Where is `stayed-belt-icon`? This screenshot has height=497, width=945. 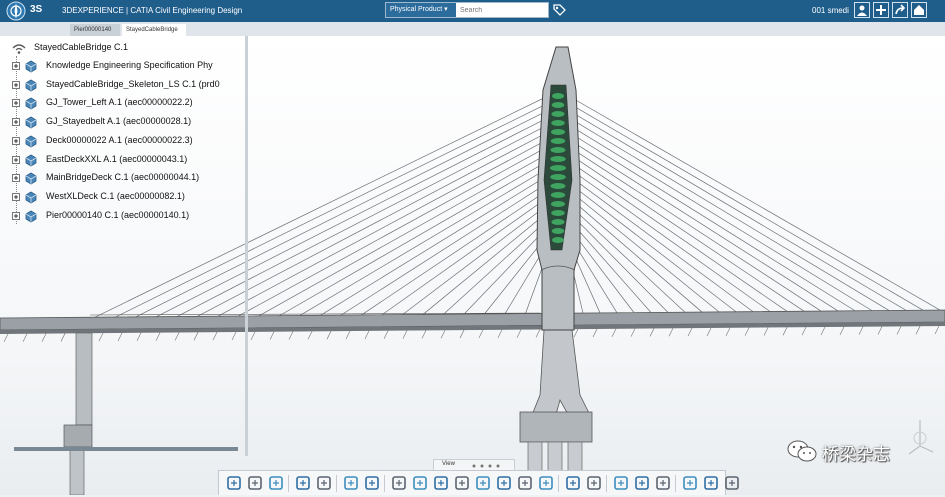
stayed-belt-icon is located at coordinates (31, 122).